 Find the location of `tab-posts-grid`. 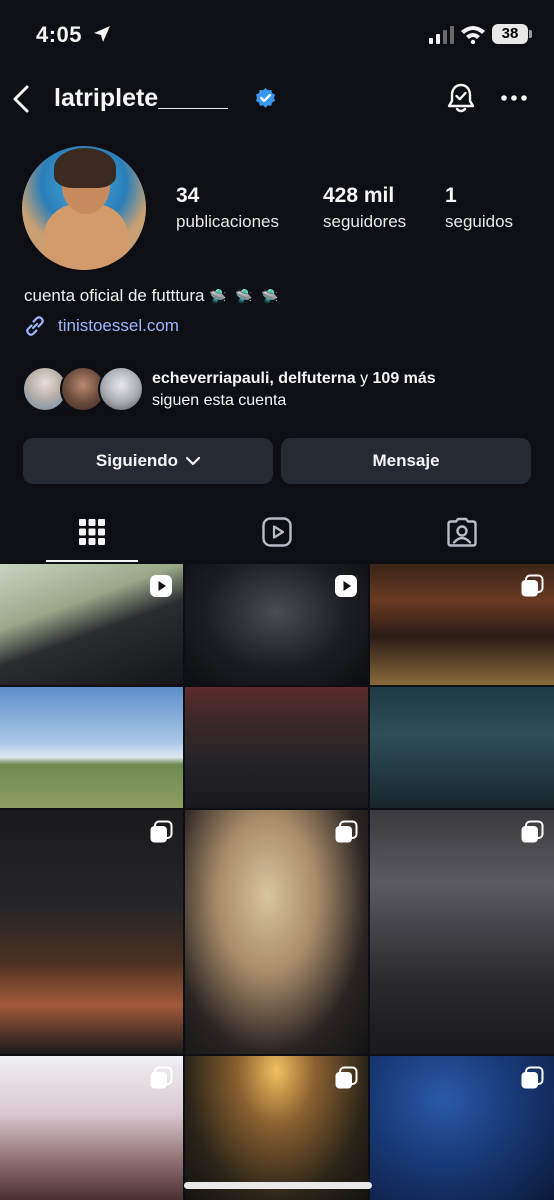

tab-posts-grid is located at coordinates (92, 536).